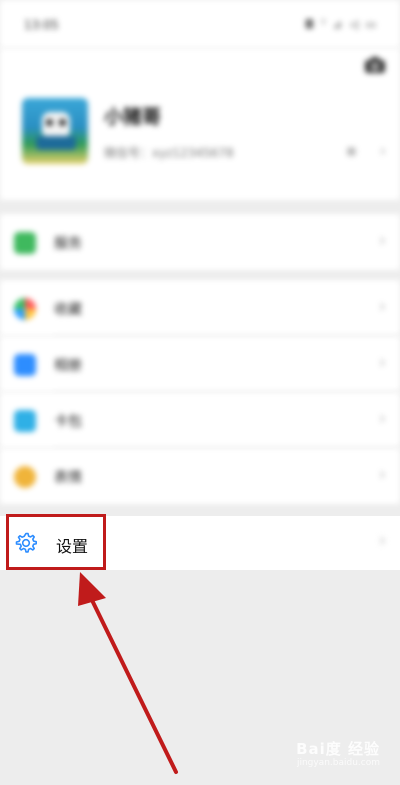 This screenshot has height=785, width=400. What do you see at coordinates (133, 117) in the screenshot?
I see `profile-name: 小猪哥` at bounding box center [133, 117].